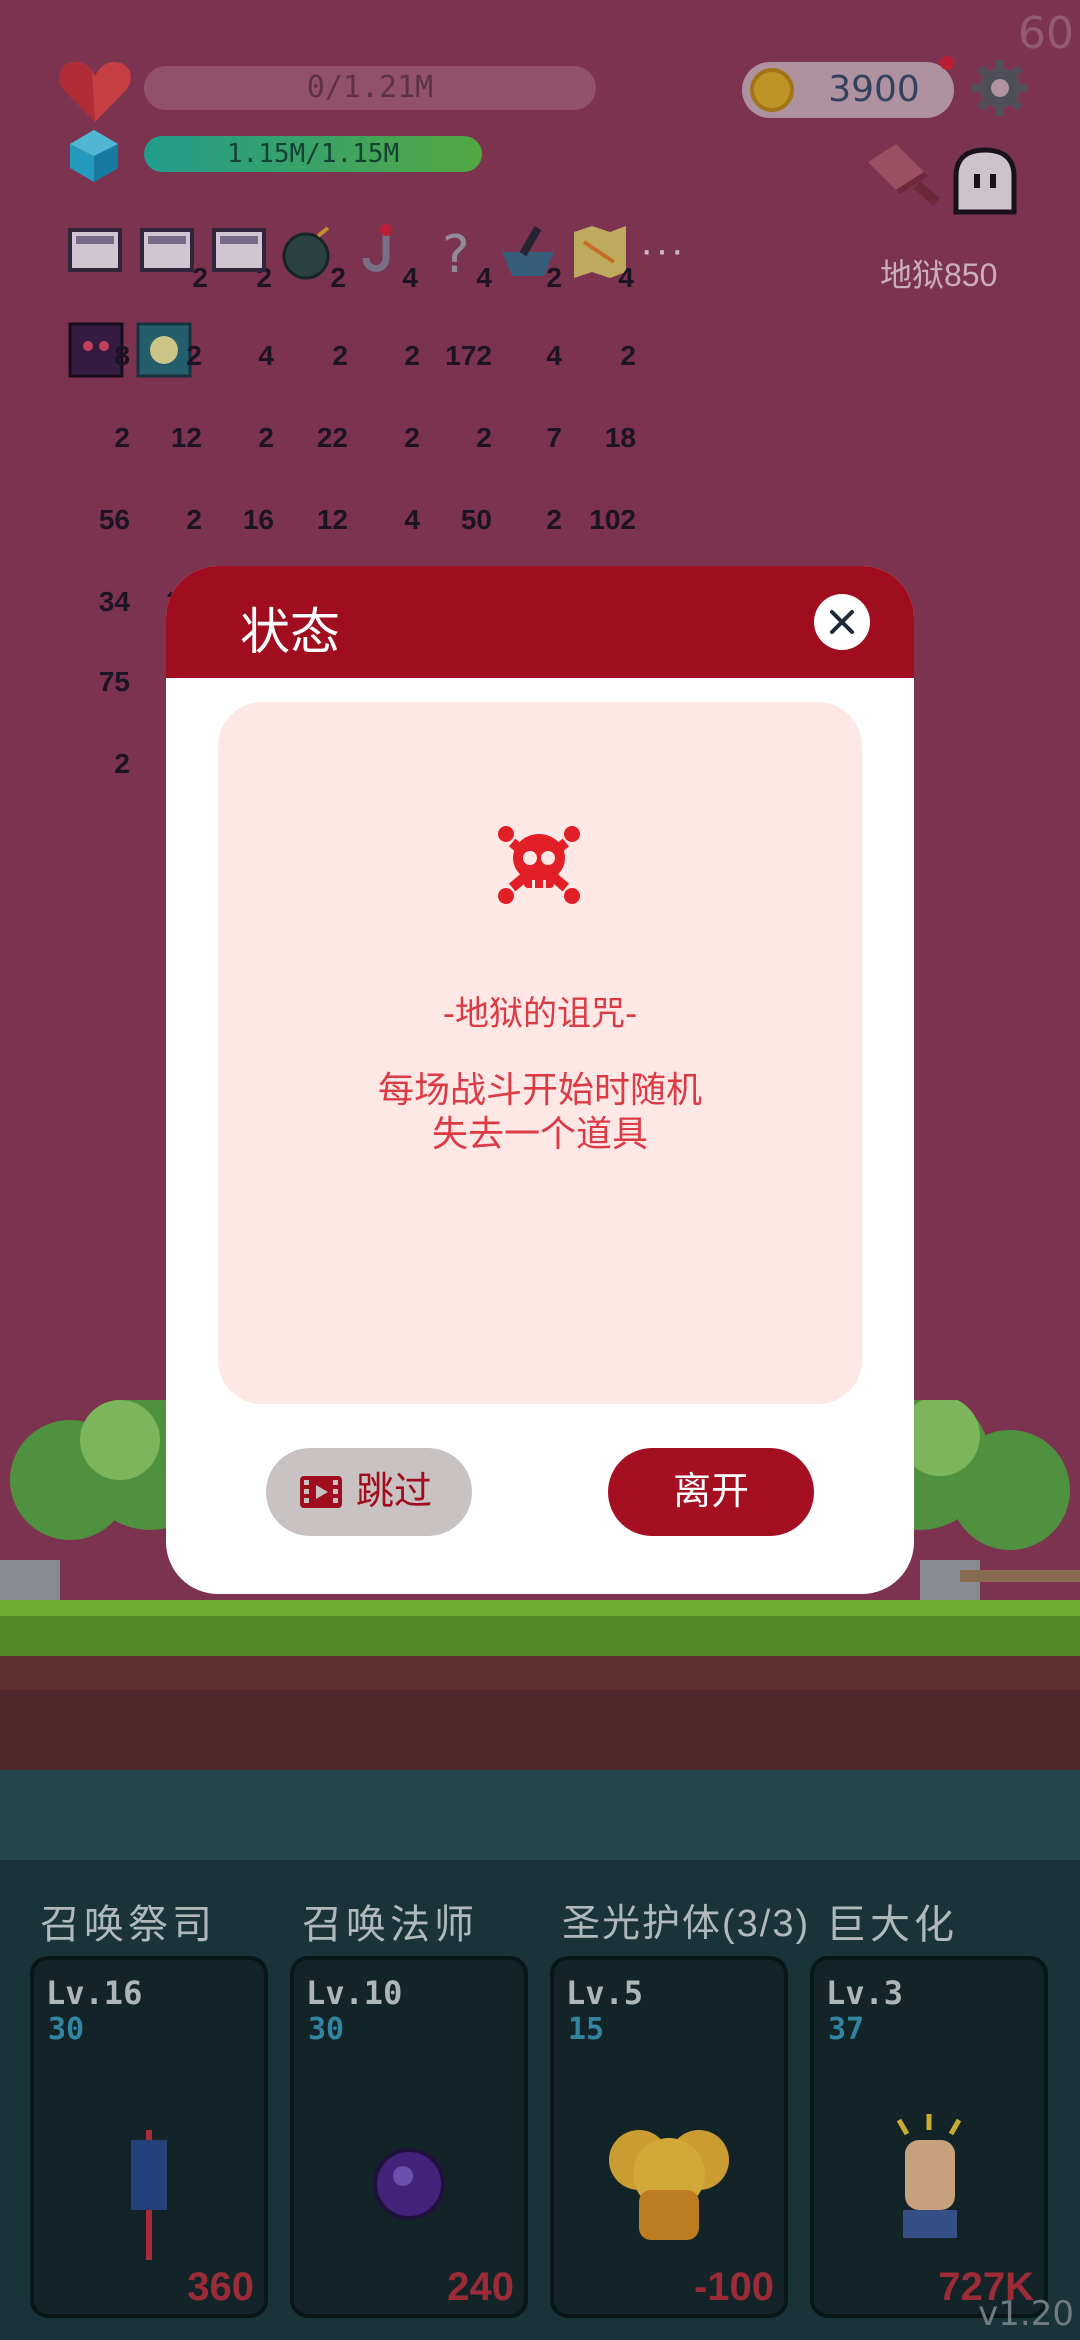 This screenshot has height=2340, width=1080. Describe the element at coordinates (539, 1089) in the screenshot. I see `curse-line-1: 每场战斗开始时随机` at that location.